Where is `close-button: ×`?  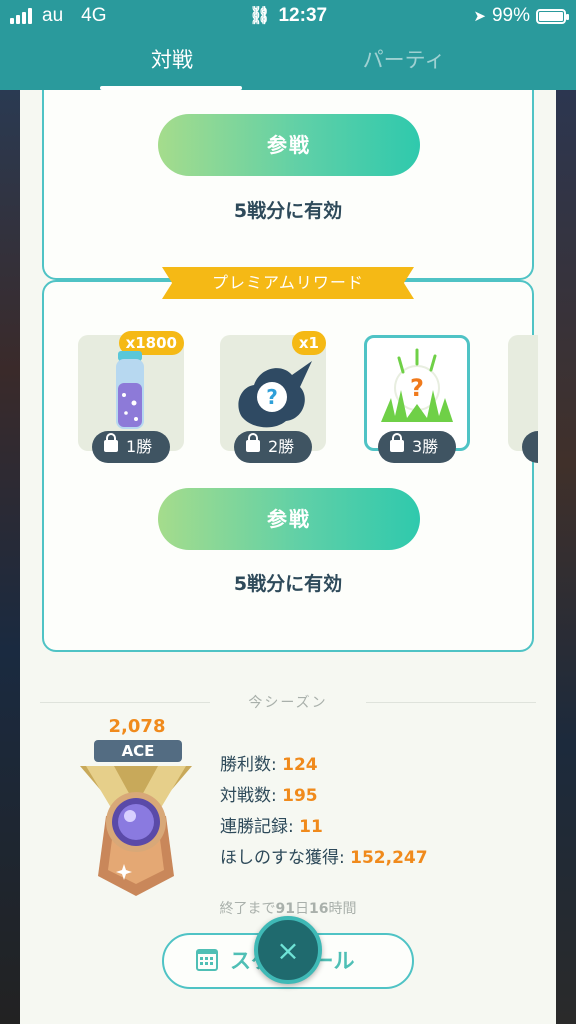 close-button: × is located at coordinates (288, 950).